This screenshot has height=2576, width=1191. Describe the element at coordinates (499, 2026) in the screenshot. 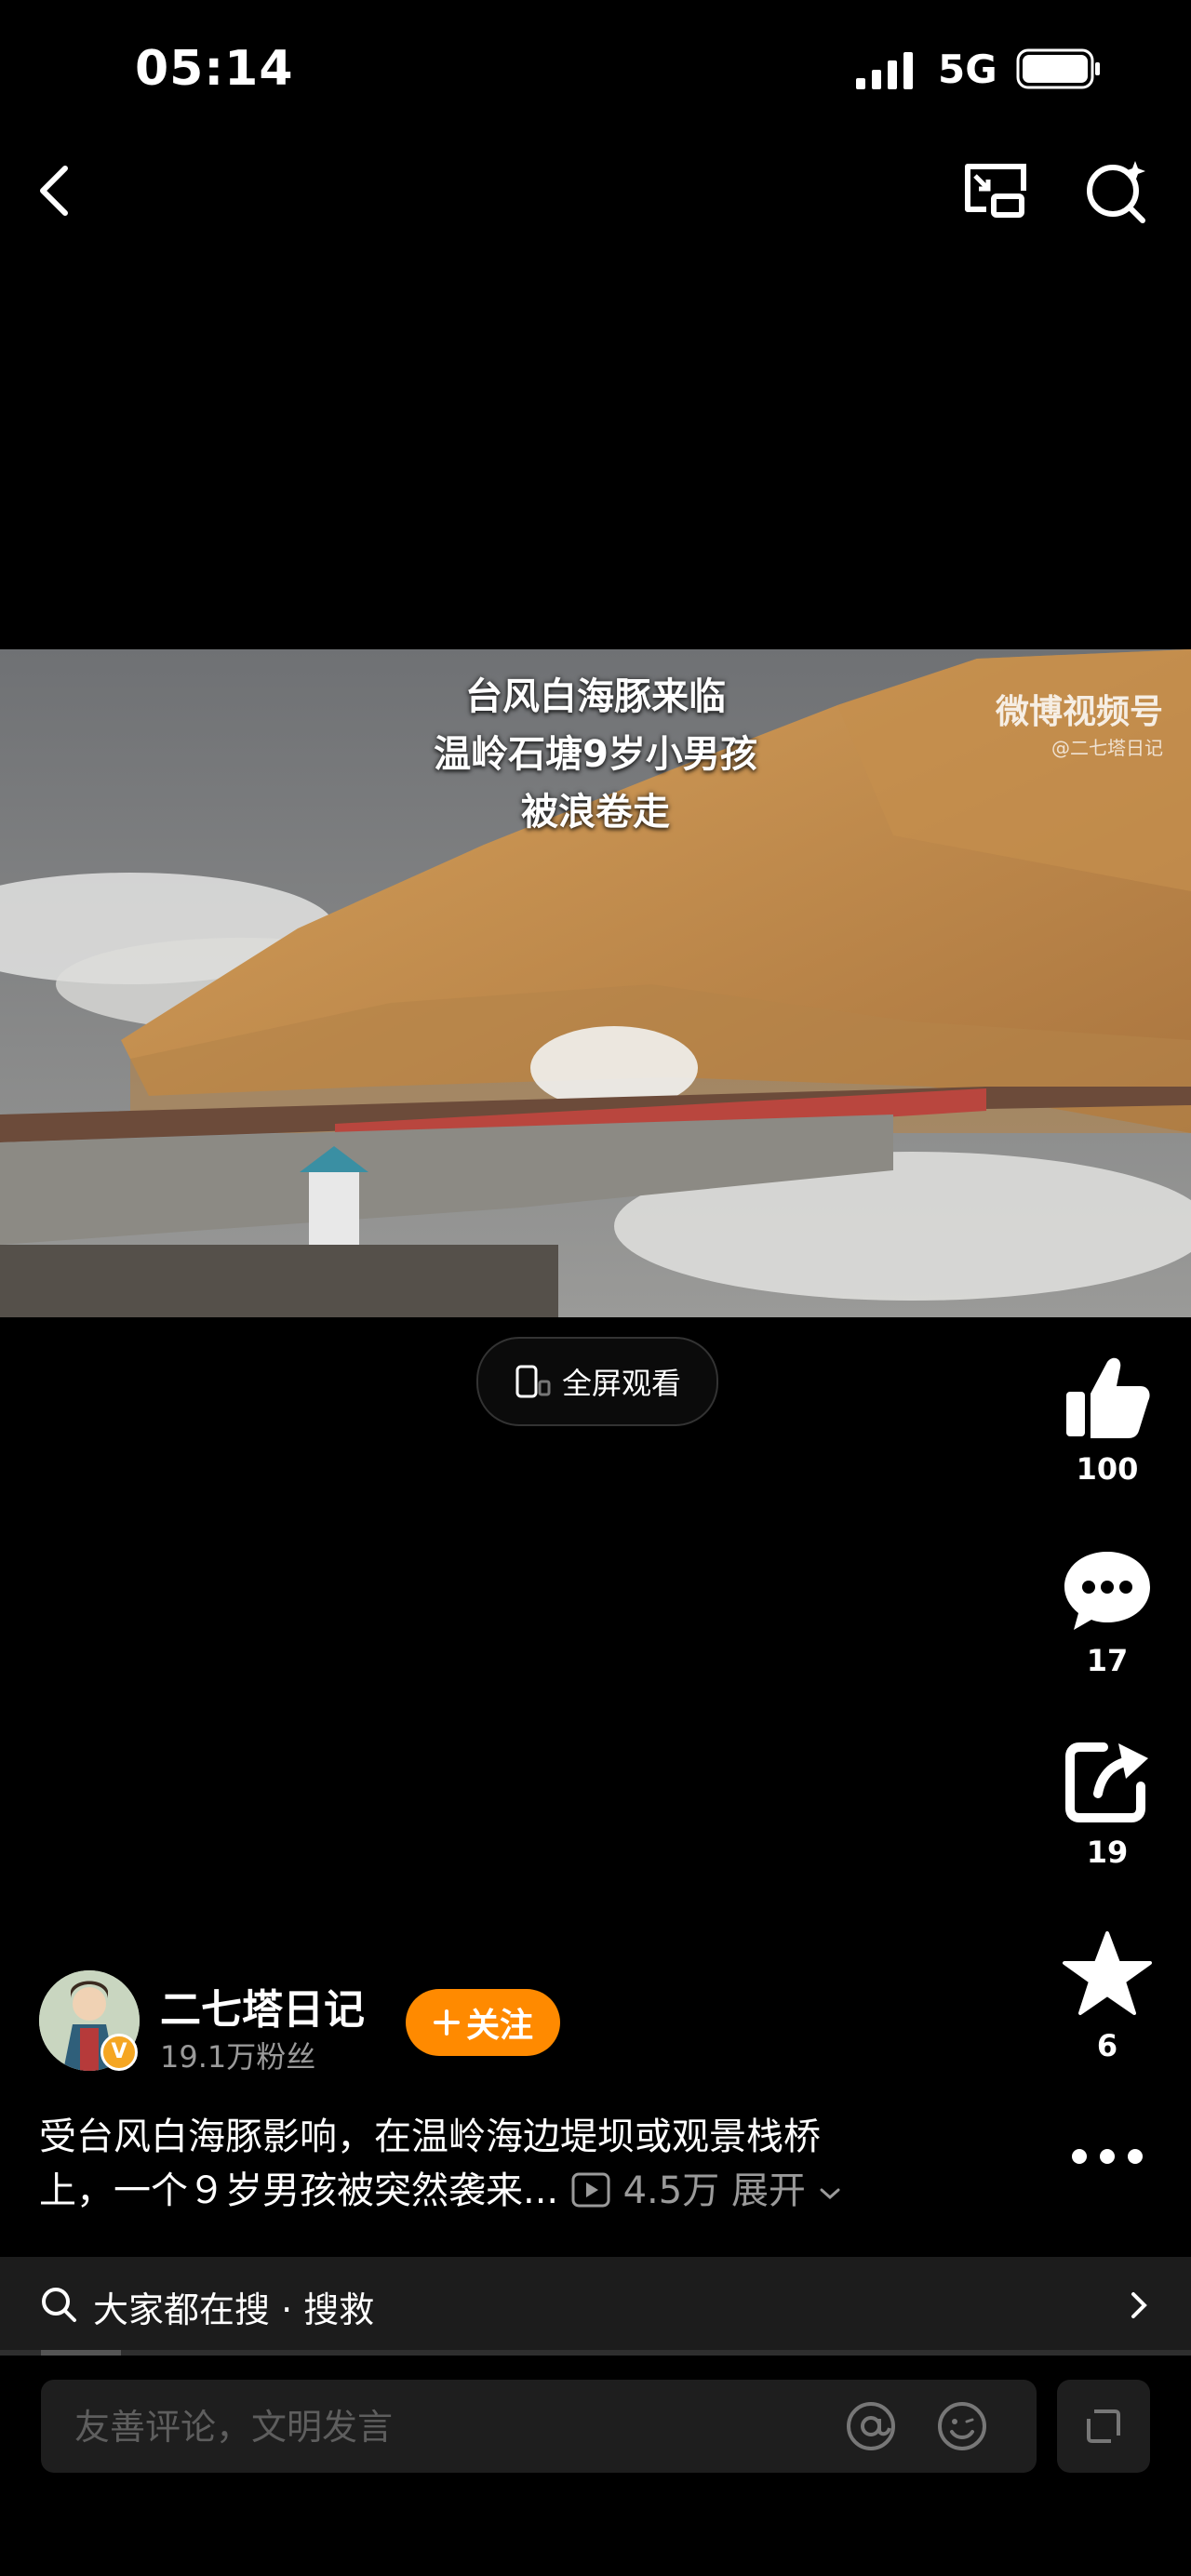

I see `follow-label: 关注` at that location.